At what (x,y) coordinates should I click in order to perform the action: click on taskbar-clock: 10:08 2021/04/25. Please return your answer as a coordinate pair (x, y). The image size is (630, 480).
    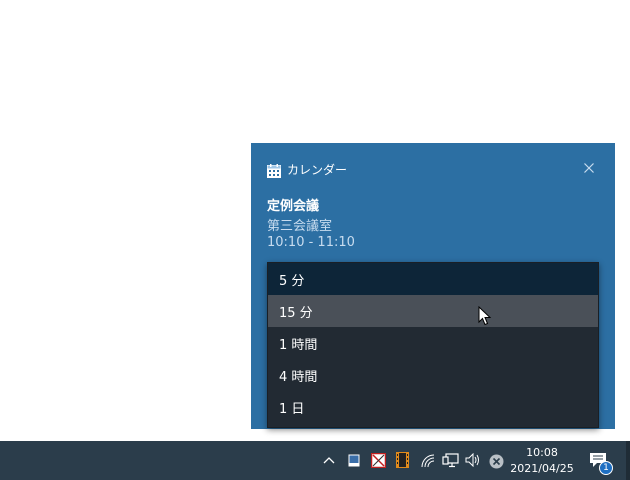
    Looking at the image, I should click on (542, 461).